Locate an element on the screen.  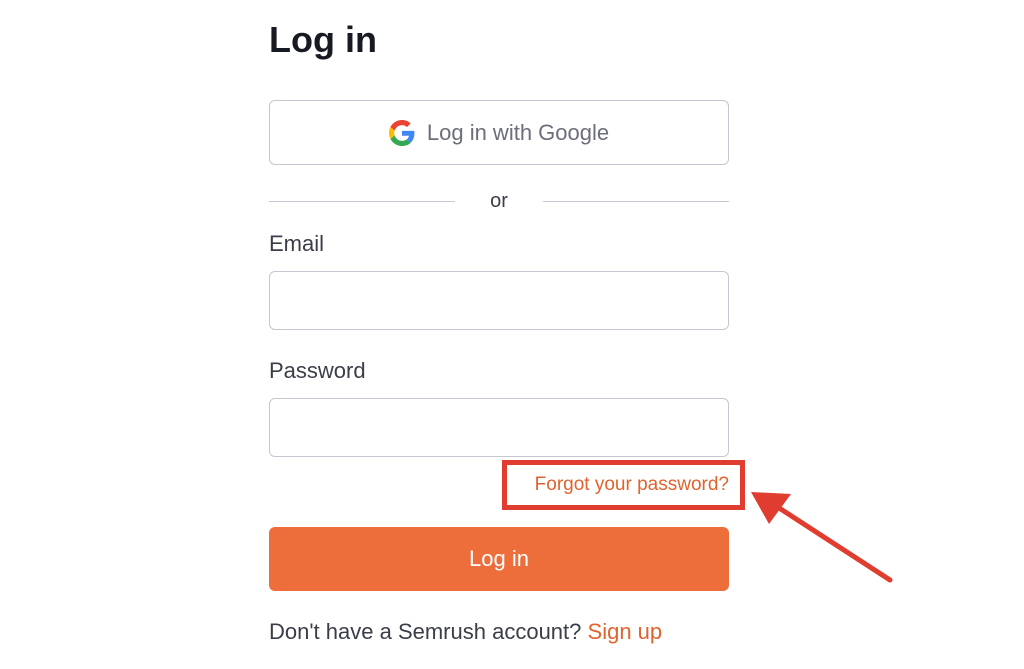
password-label: Password is located at coordinates (317, 370).